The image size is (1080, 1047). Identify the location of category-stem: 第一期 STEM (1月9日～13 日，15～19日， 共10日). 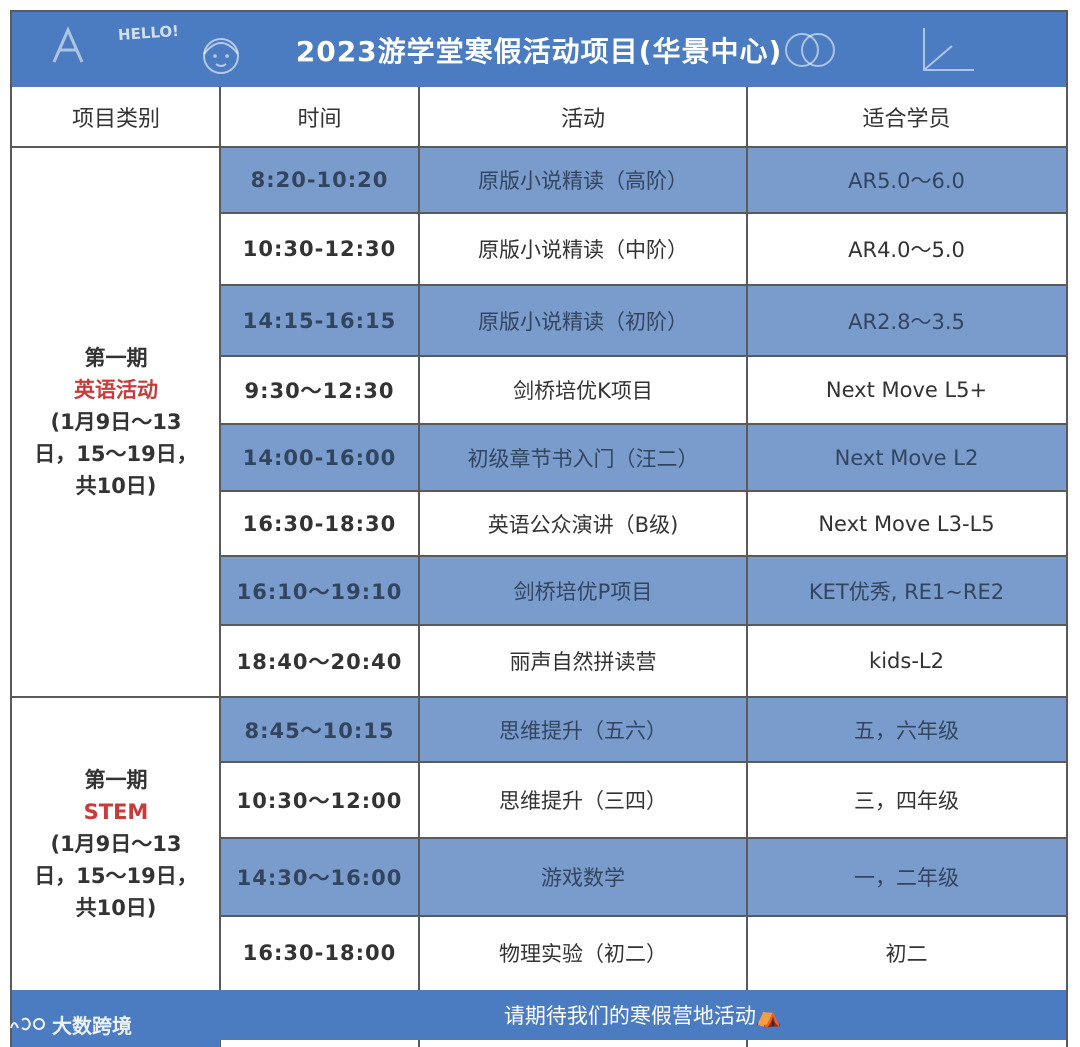
(116, 843).